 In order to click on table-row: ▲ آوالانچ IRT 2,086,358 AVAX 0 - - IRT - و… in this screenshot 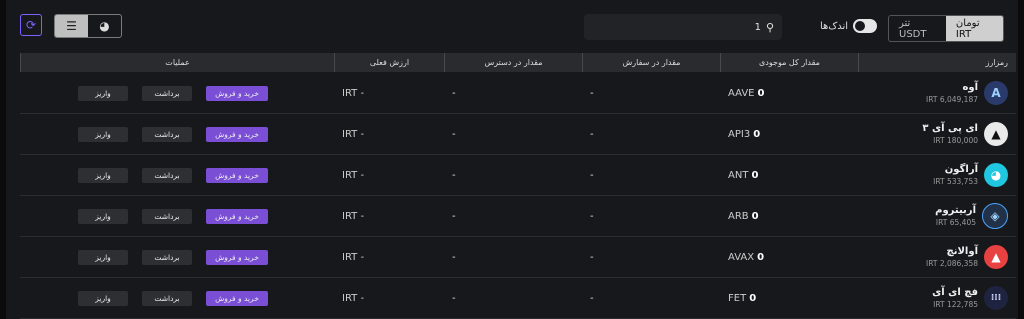, I will do `click(518, 257)`.